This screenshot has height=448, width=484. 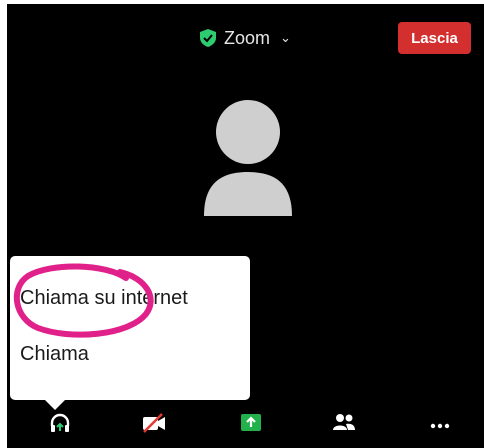 I want to click on call-option: Chiama, so click(x=54, y=354).